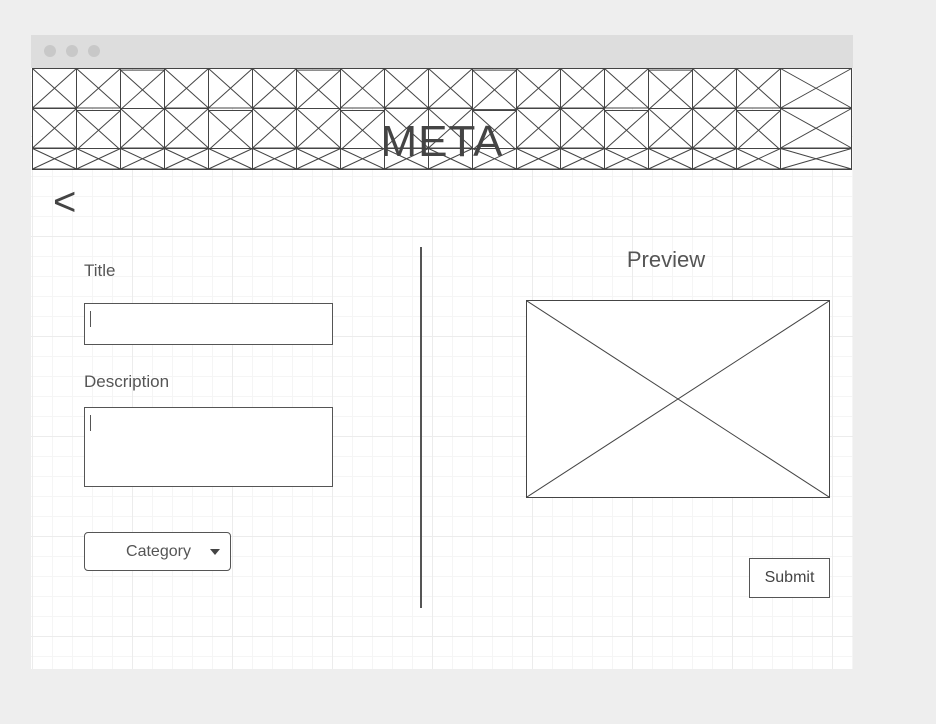 This screenshot has height=724, width=936. I want to click on preview-image-placeholder, so click(678, 399).